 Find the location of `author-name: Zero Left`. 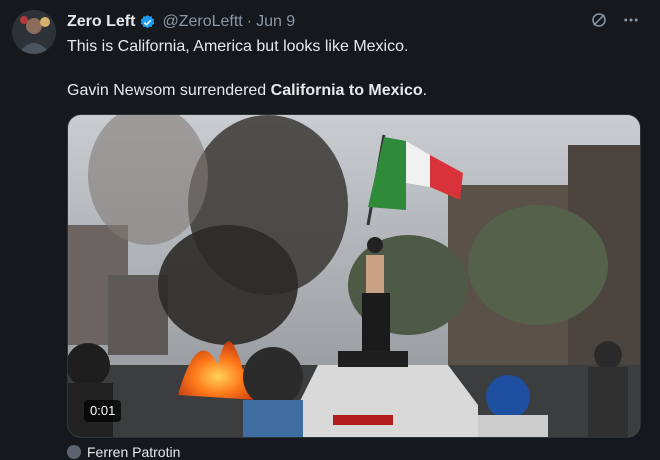

author-name: Zero Left is located at coordinates (101, 22).